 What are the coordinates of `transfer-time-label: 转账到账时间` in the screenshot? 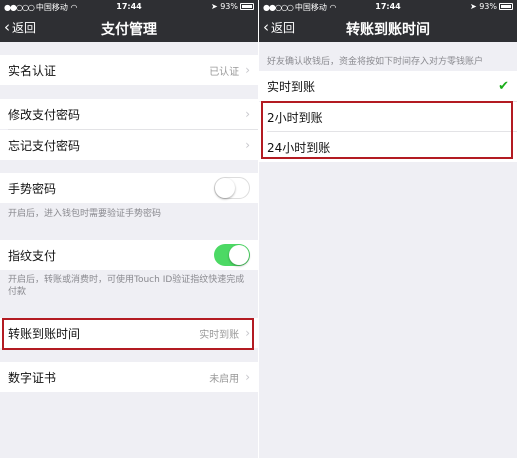 It's located at (44, 333).